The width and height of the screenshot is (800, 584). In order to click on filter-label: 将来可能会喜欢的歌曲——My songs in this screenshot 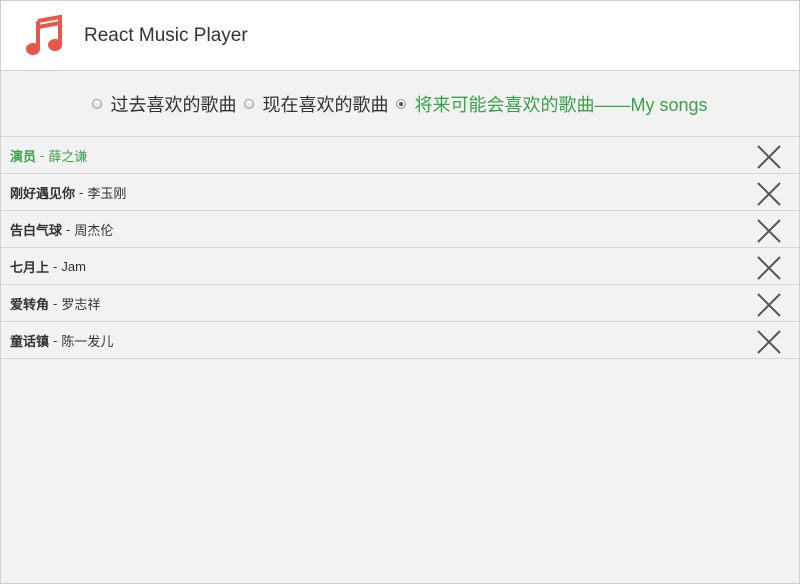, I will do `click(561, 104)`.